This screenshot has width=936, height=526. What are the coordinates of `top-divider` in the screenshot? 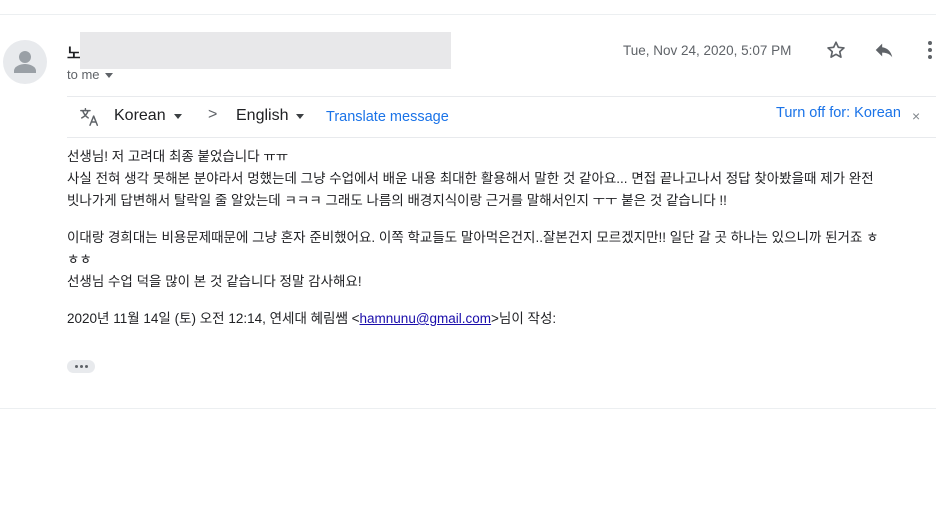 It's located at (468, 14).